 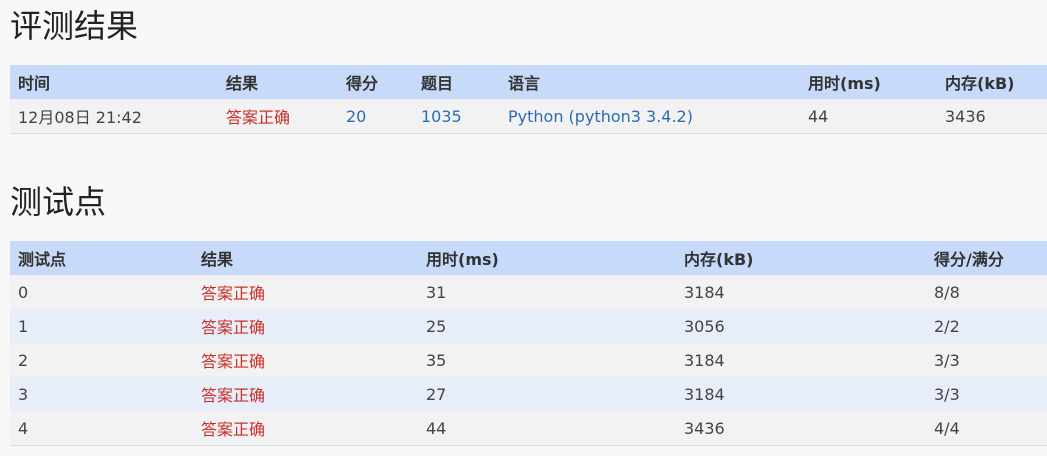 I want to click on case-score: 4/4, so click(x=986, y=428).